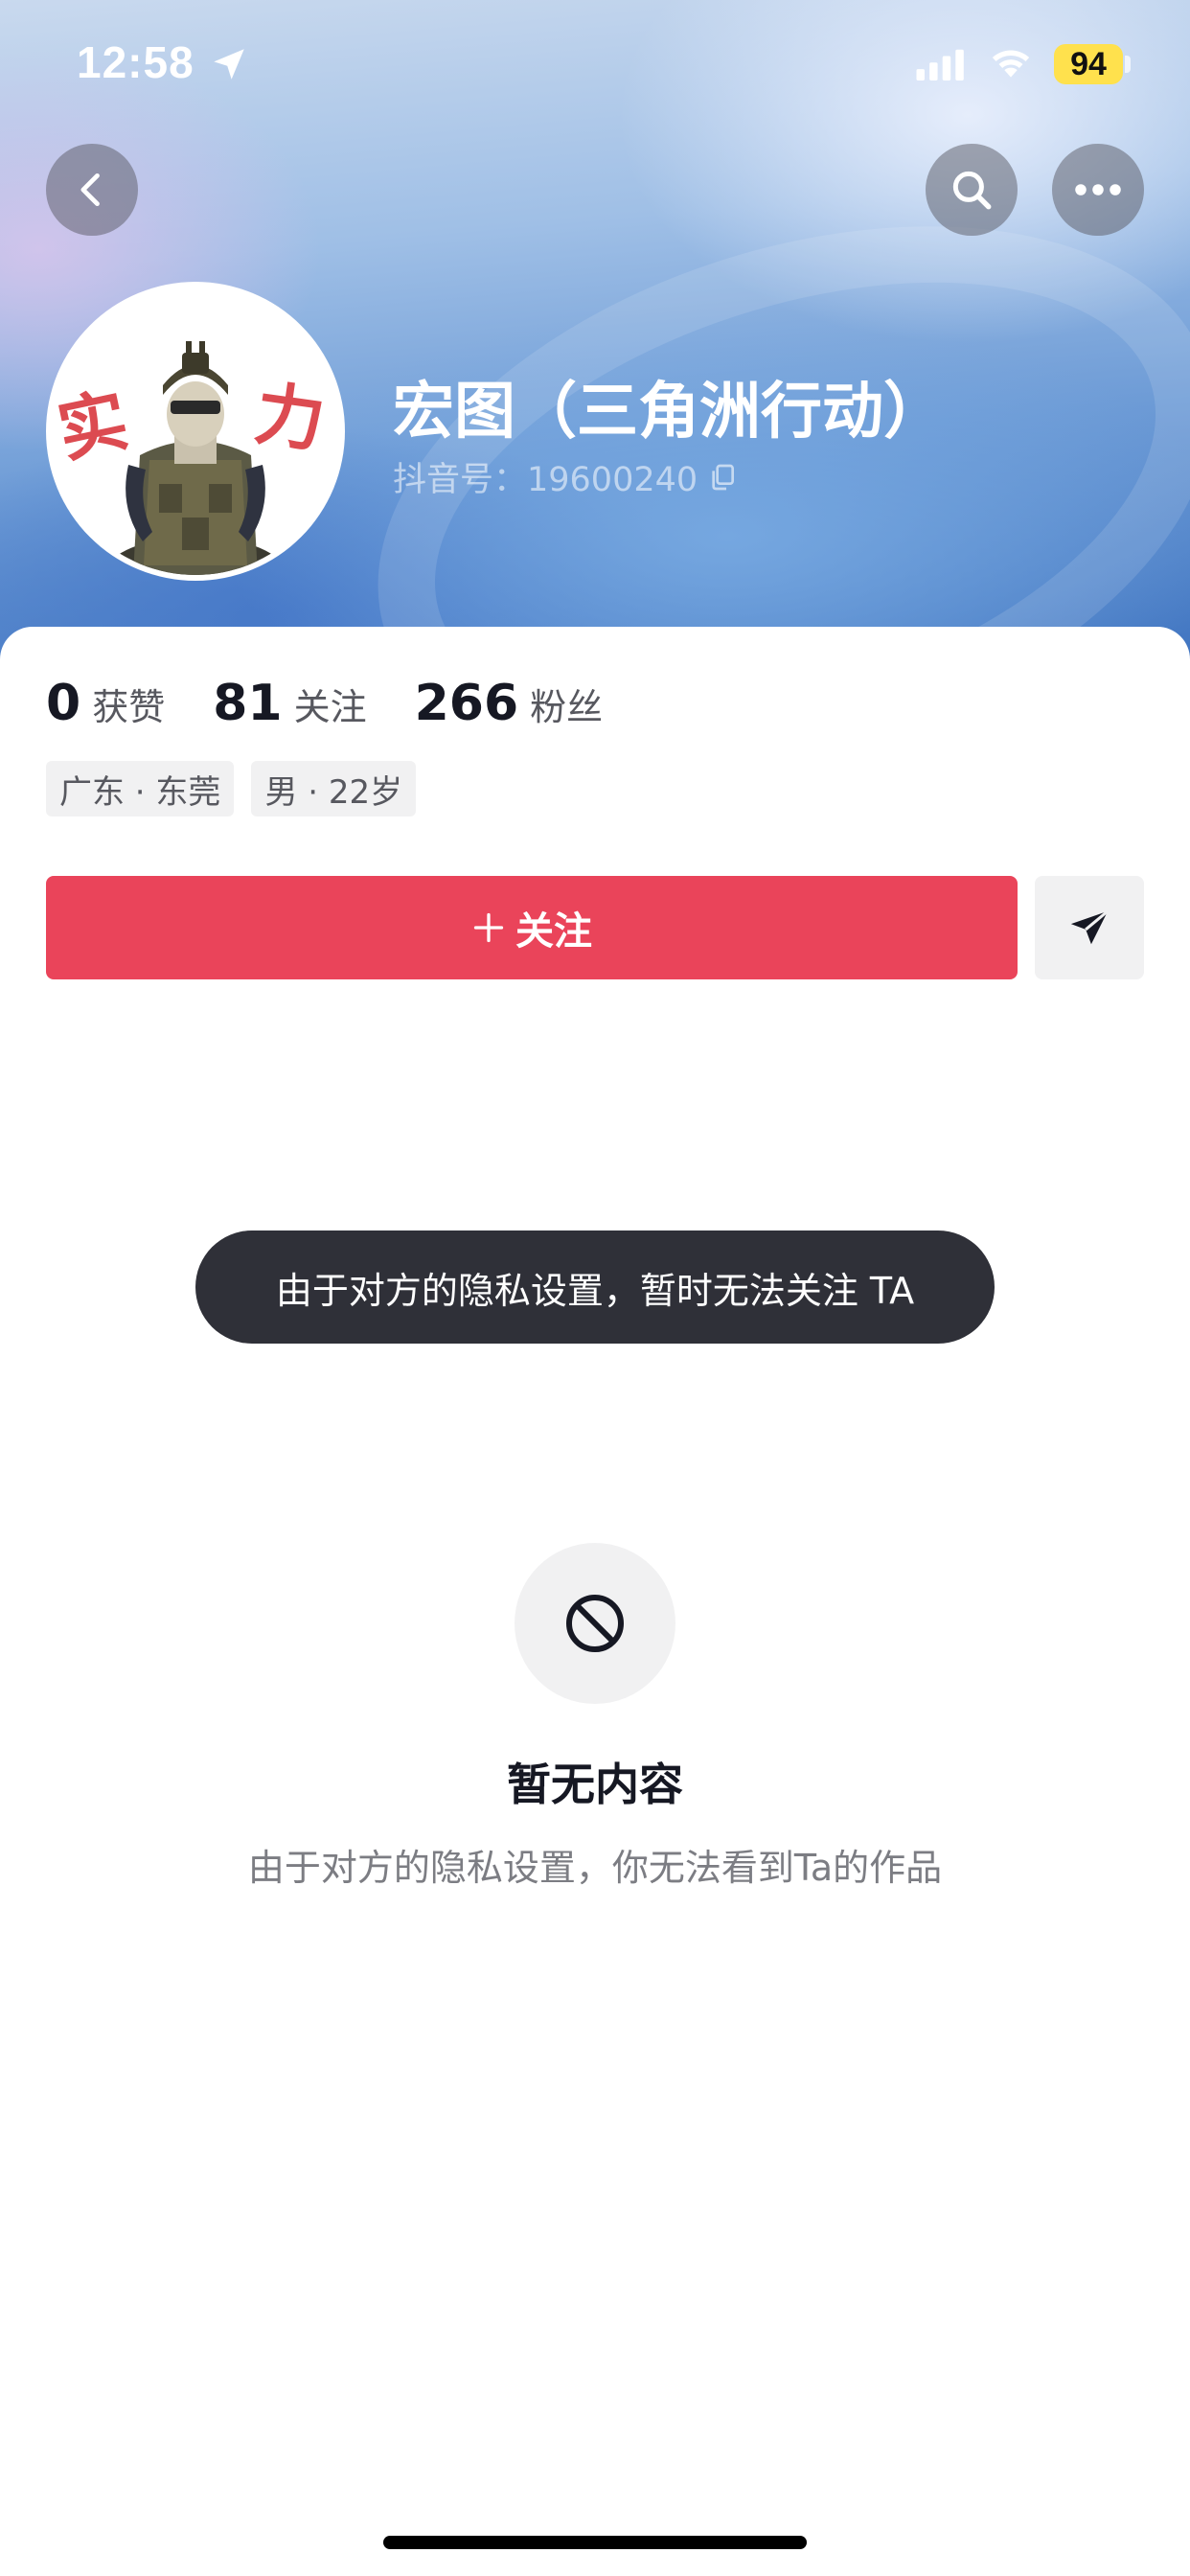 This screenshot has height=2576, width=1190. What do you see at coordinates (129, 707) in the screenshot?
I see `stat-likes-label: 获赞` at bounding box center [129, 707].